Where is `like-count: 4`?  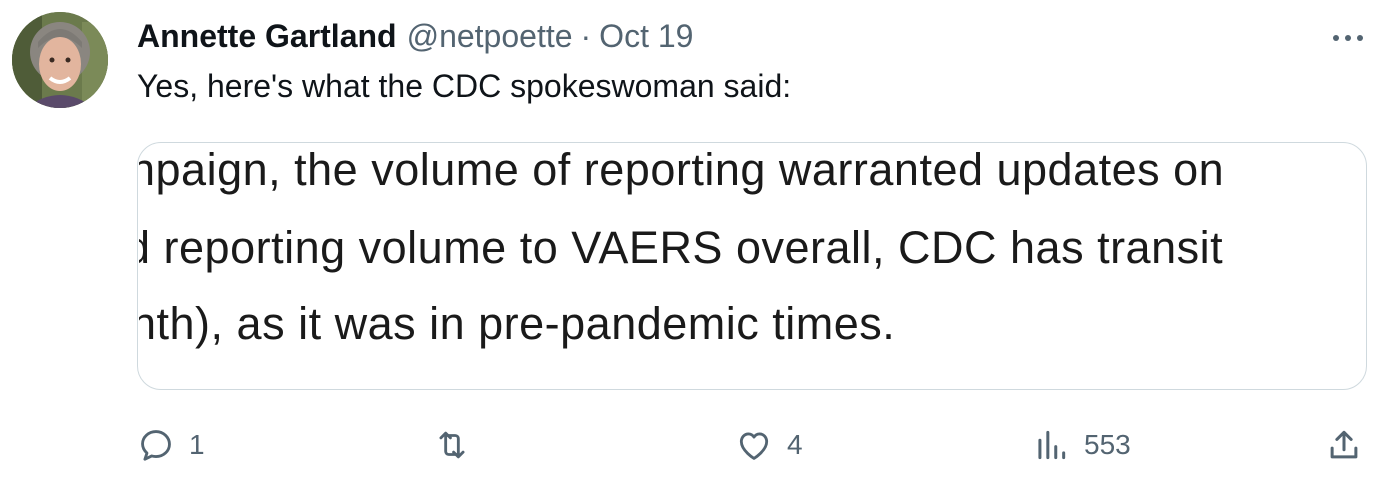
like-count: 4 is located at coordinates (795, 444).